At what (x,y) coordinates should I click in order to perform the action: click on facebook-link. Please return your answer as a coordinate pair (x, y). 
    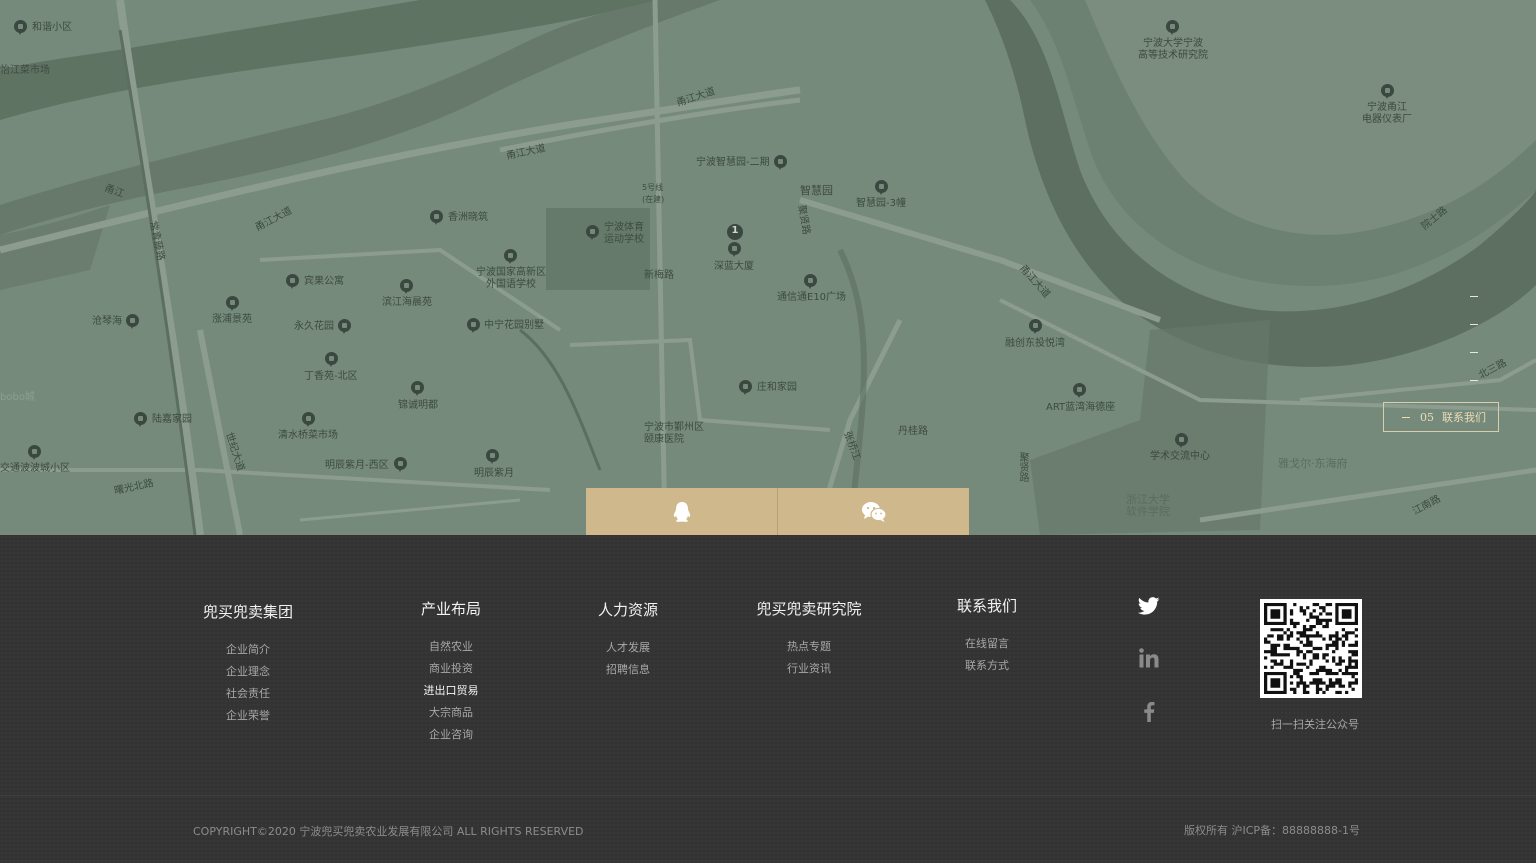
    Looking at the image, I should click on (1149, 712).